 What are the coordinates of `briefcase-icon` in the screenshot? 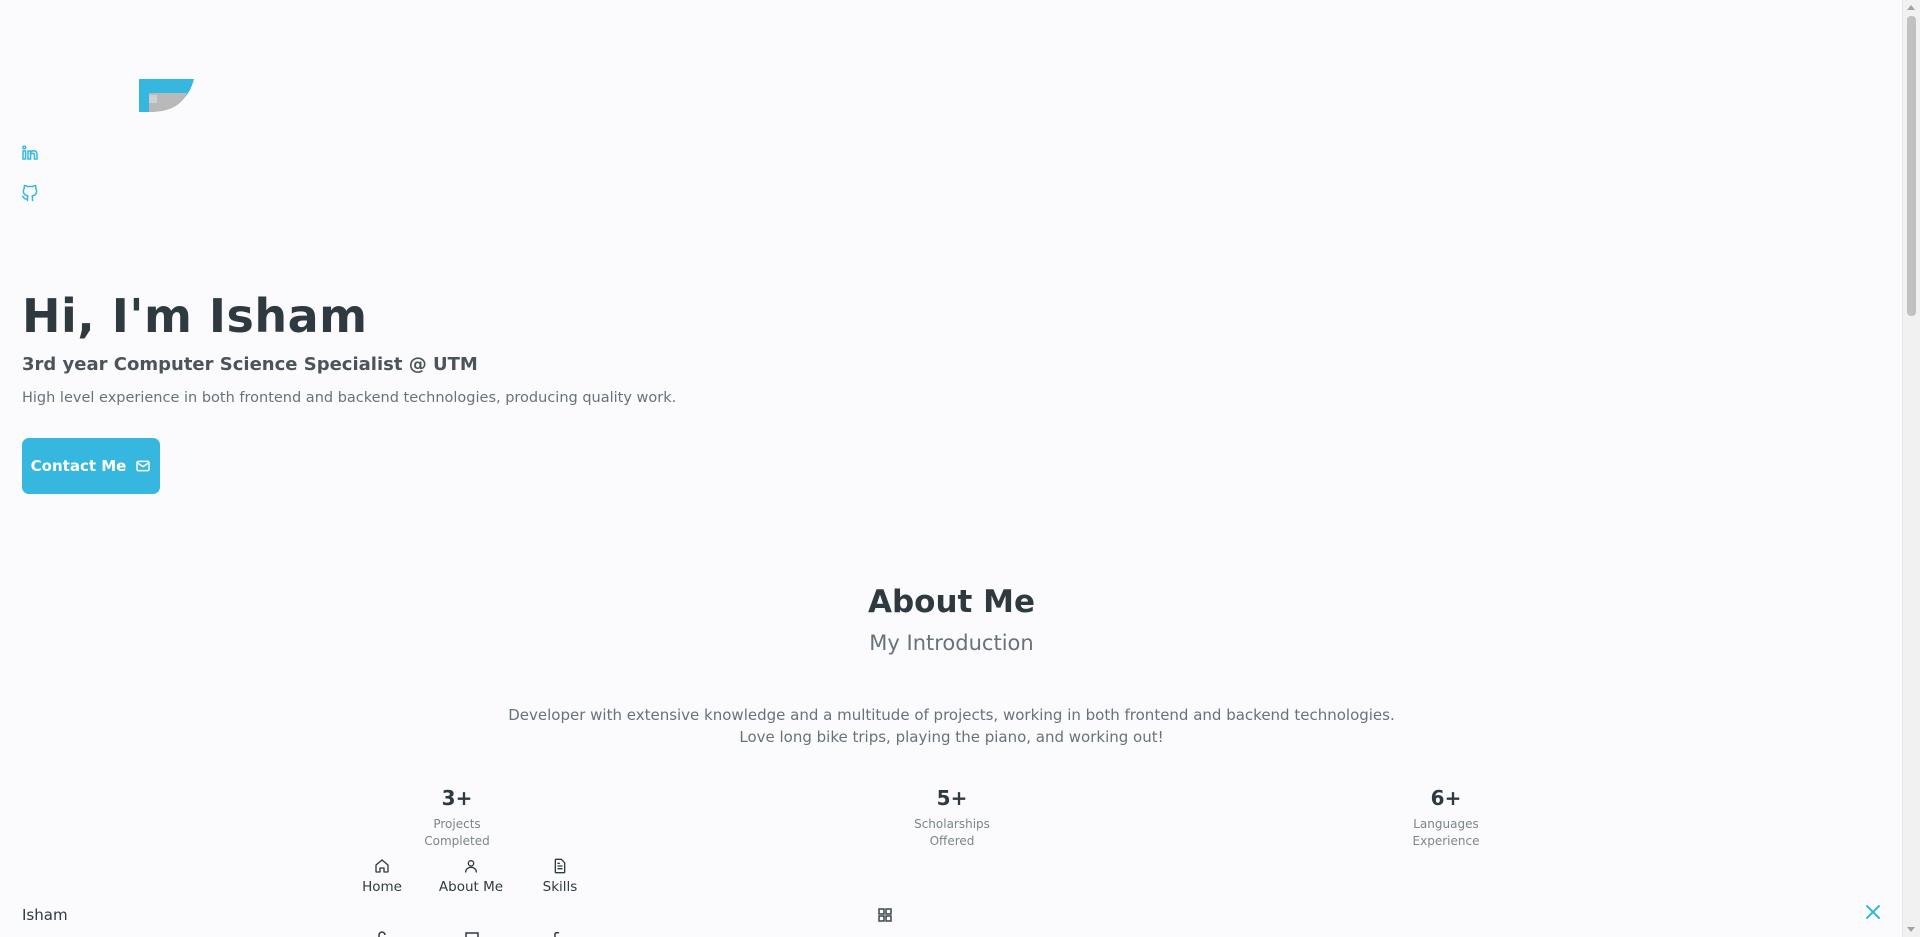 It's located at (382, 933).